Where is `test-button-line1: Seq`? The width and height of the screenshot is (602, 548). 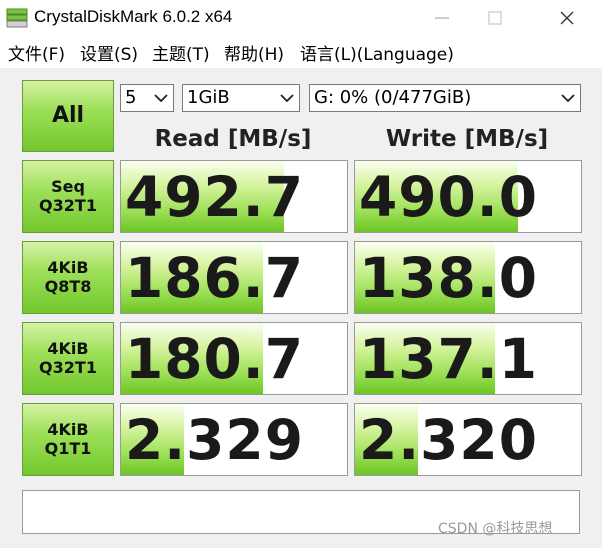 test-button-line1: Seq is located at coordinates (68, 187).